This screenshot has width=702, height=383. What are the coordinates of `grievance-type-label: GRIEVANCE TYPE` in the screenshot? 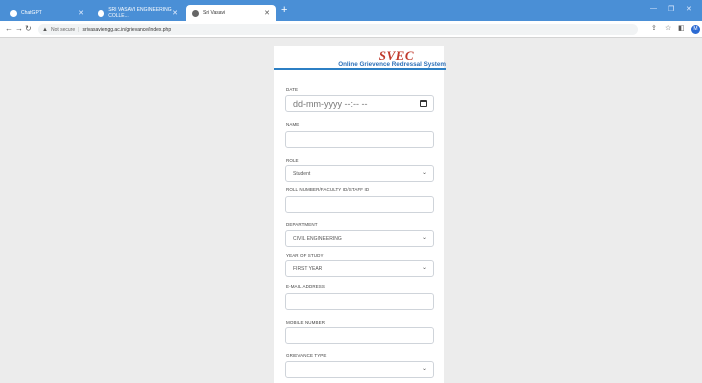 It's located at (306, 355).